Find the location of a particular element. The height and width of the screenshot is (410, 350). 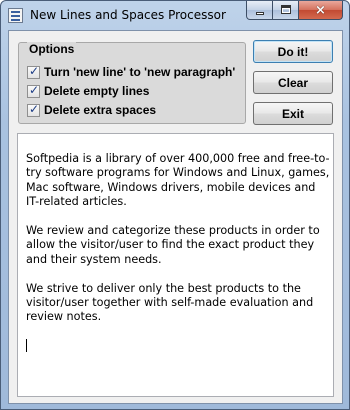

text-caret is located at coordinates (26, 346).